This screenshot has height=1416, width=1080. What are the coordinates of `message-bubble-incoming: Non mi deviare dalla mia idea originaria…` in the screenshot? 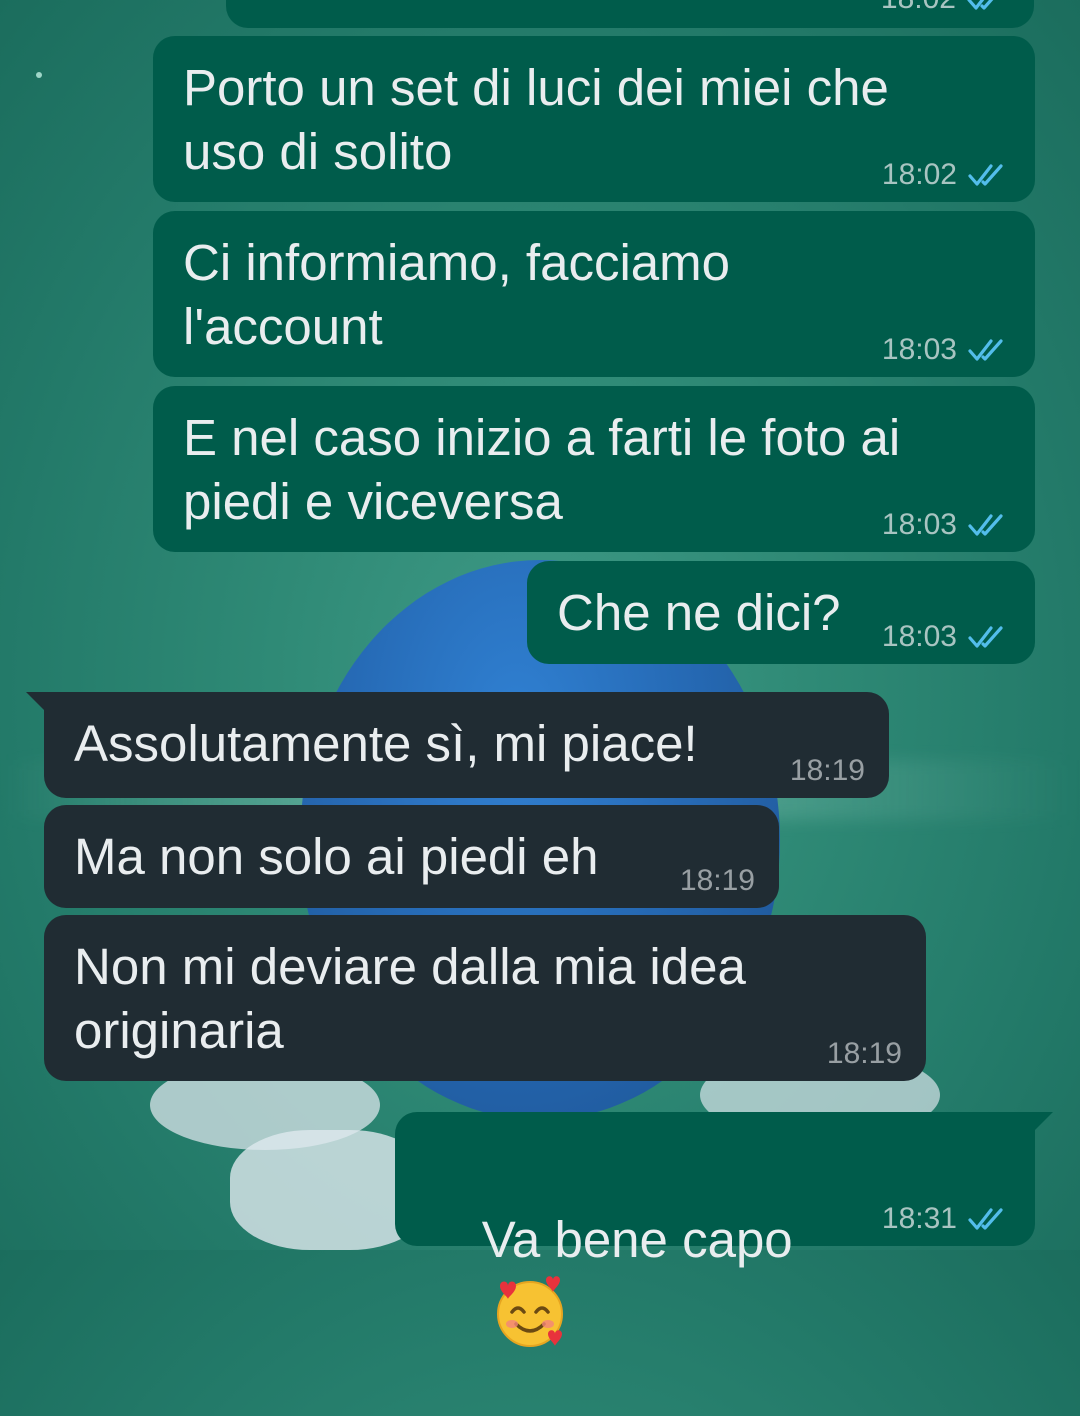 It's located at (485, 998).